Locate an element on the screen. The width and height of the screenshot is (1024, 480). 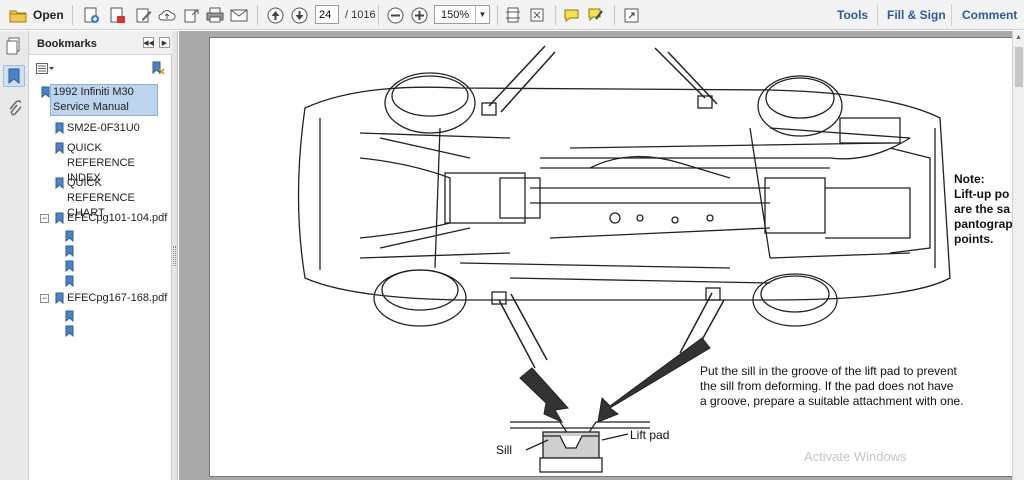
bookmark-options-icon is located at coordinates (45, 70).